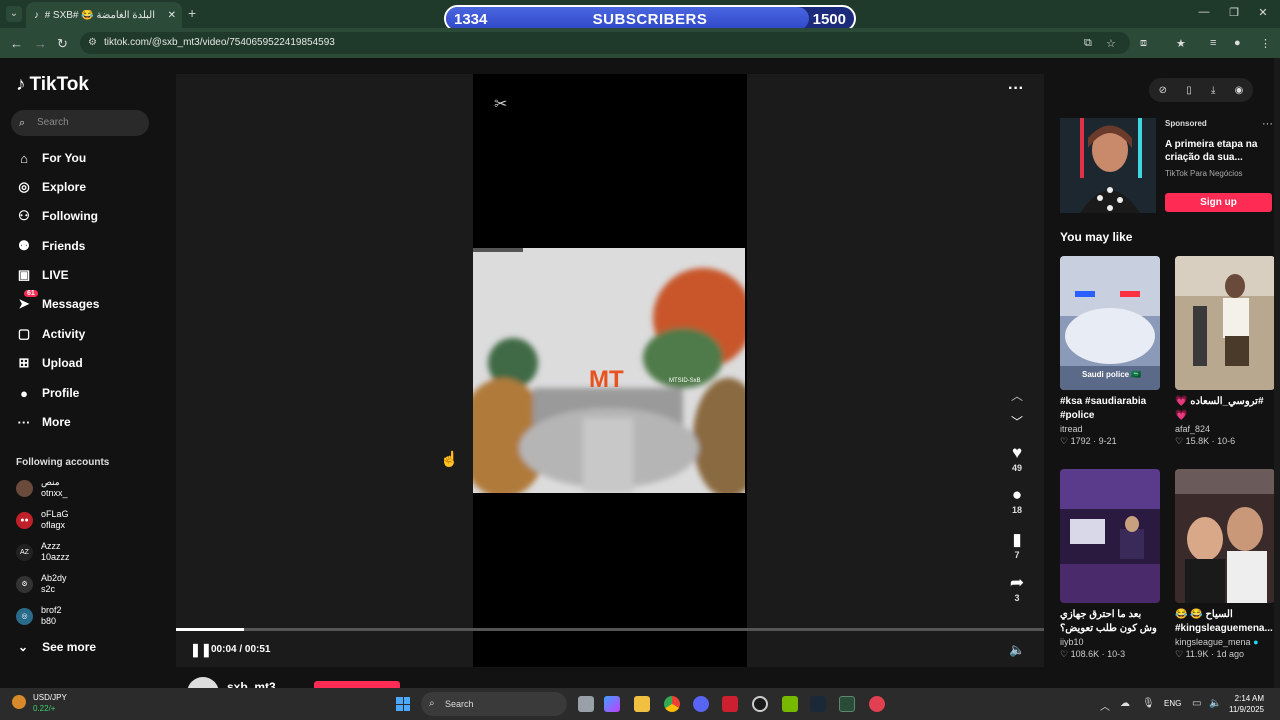 This screenshot has width=1280, height=720. Describe the element at coordinates (51, 158) in the screenshot. I see `nav-for-you: ⌂ For You` at that location.